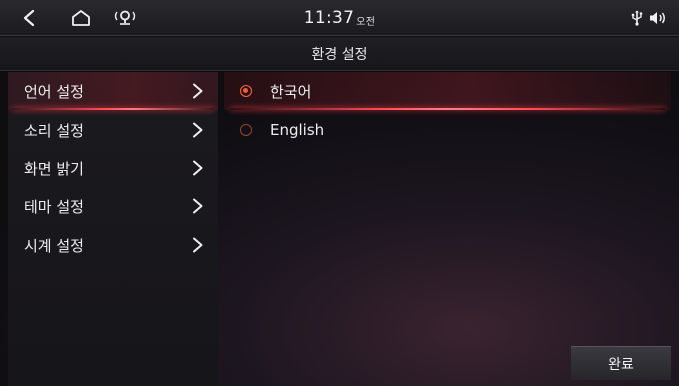  I want to click on back-icon, so click(29, 18).